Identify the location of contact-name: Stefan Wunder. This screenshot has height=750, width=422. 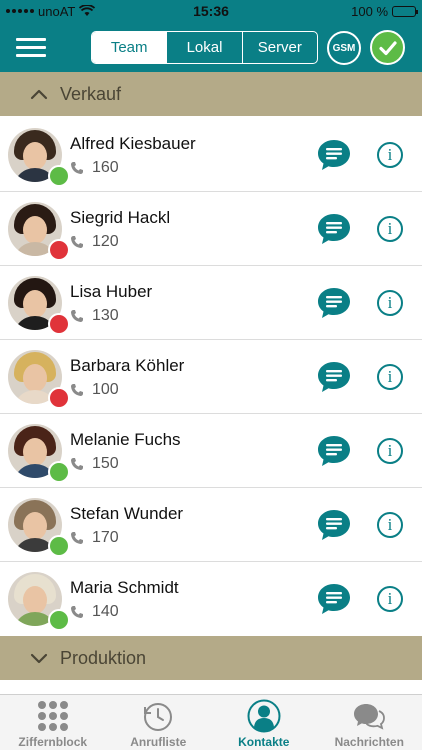
(127, 513).